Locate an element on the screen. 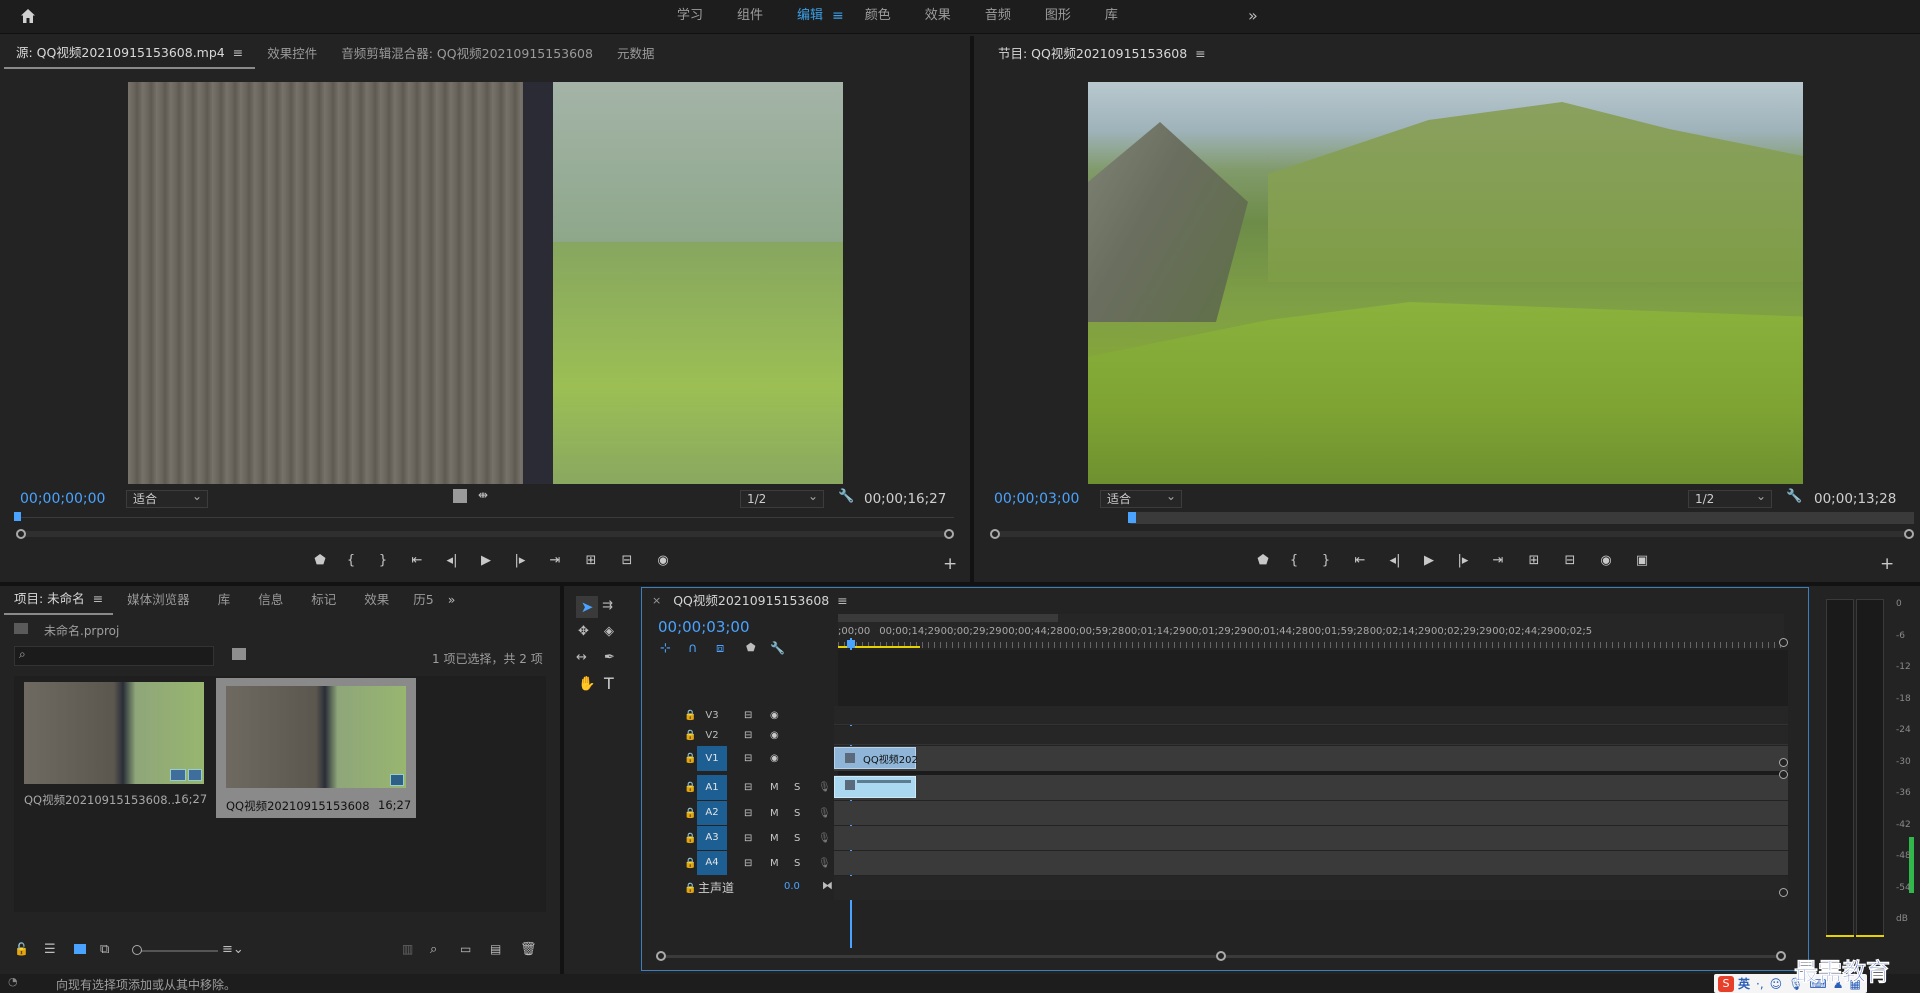  sequence-menu-icon: ≡ is located at coordinates (842, 600).